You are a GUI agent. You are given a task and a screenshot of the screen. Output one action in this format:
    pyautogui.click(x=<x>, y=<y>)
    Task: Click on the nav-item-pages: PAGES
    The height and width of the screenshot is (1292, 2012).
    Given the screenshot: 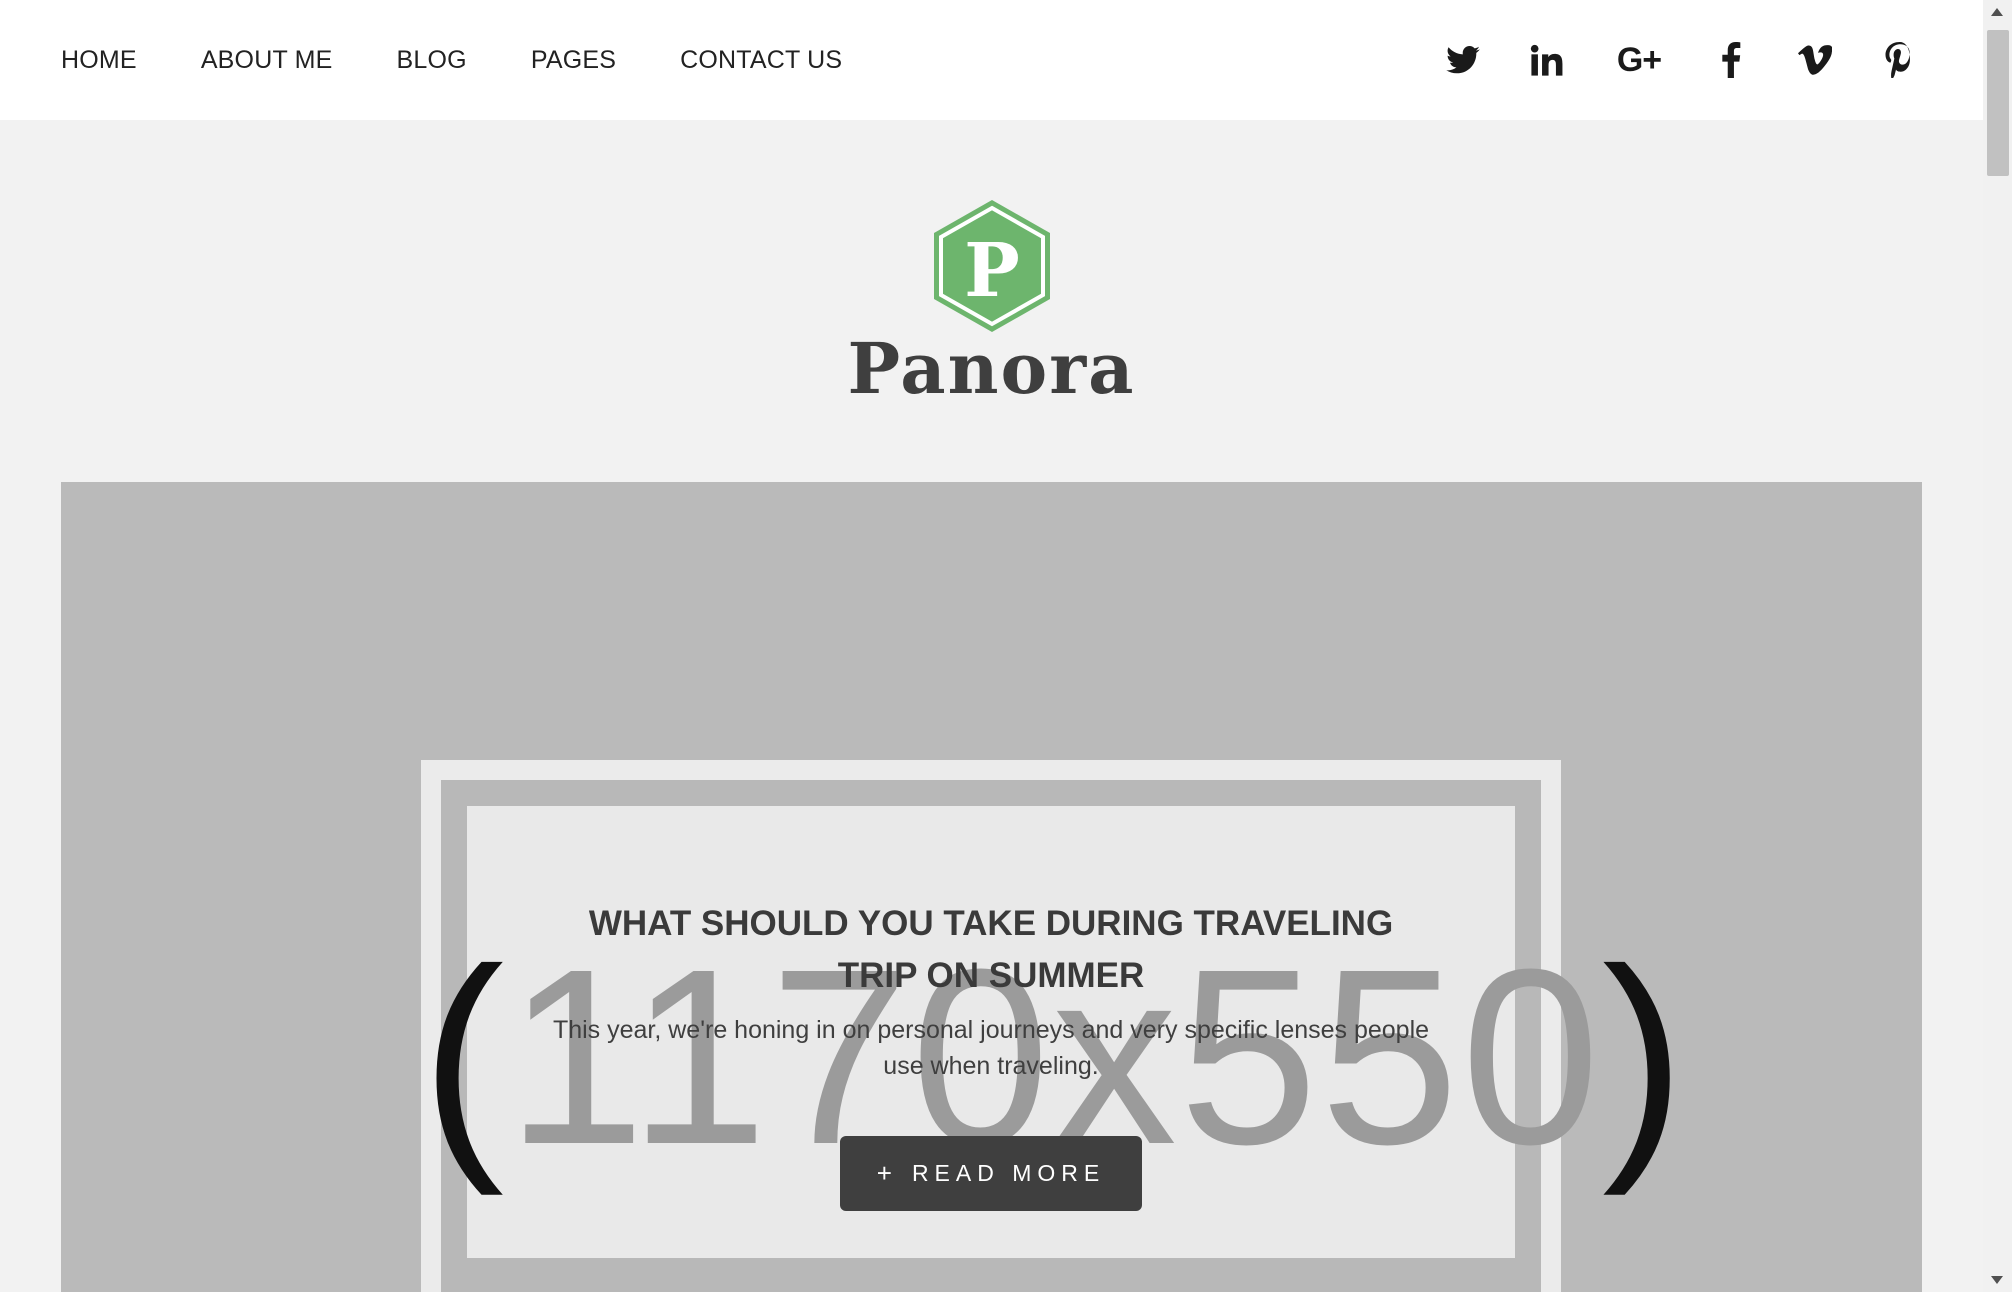 What is the action you would take?
    pyautogui.click(x=573, y=60)
    